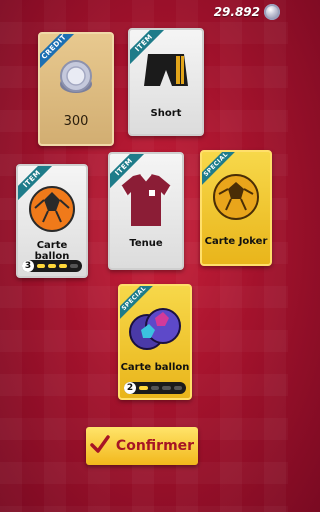 The width and height of the screenshot is (320, 512). What do you see at coordinates (236, 241) in the screenshot?
I see `card-label: Carte Joker` at bounding box center [236, 241].